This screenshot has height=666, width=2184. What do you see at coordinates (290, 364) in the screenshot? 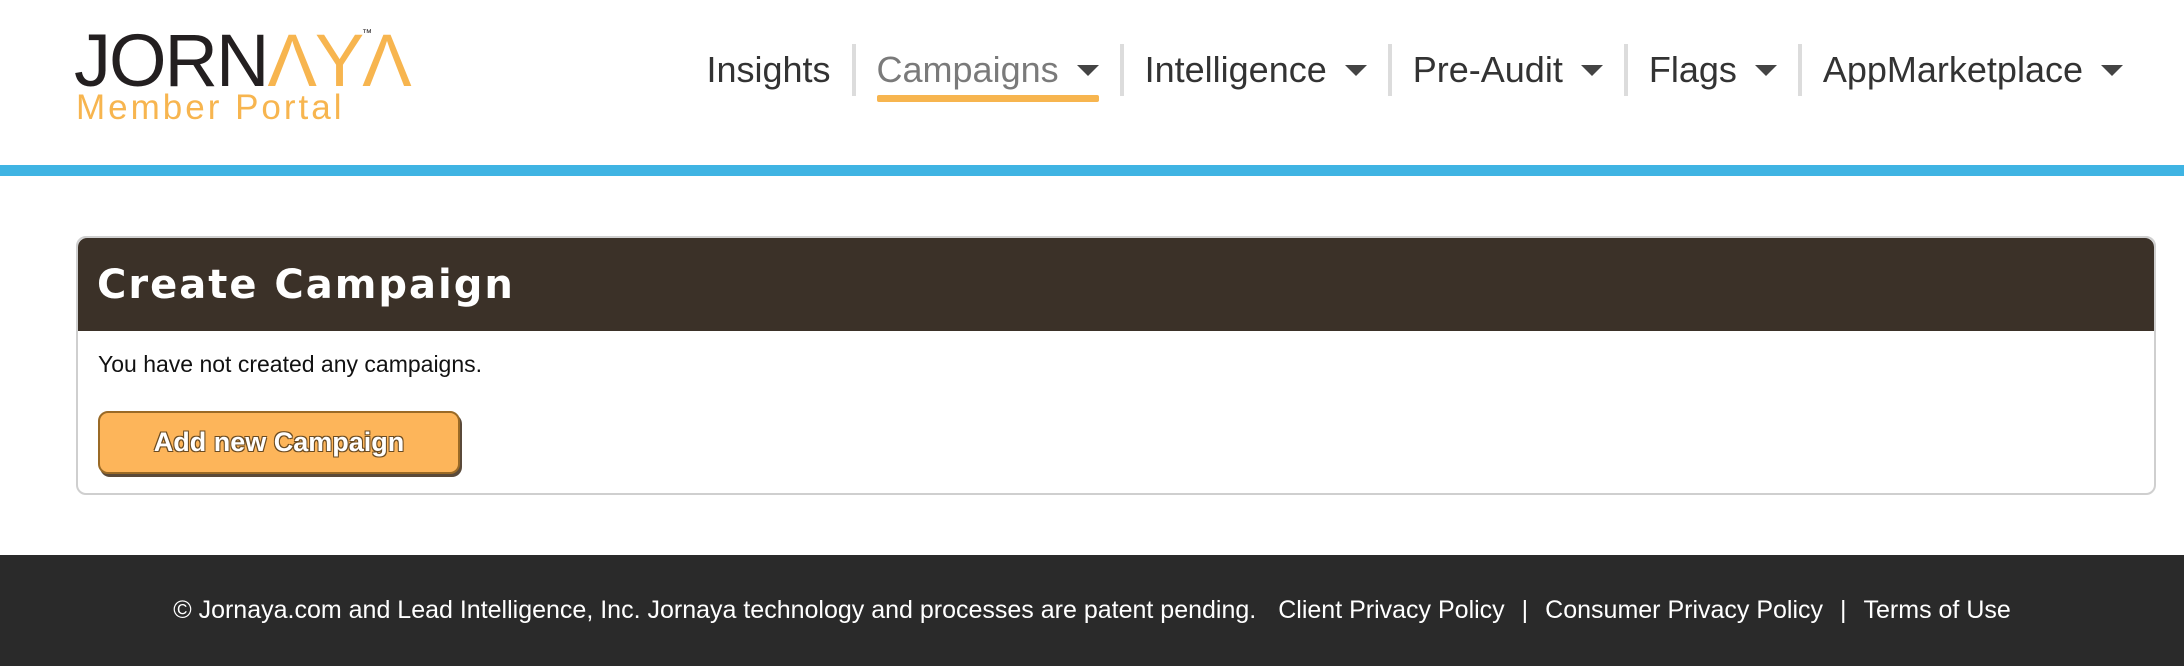
I see `empty-state-message: You have not created any campaigns.` at bounding box center [290, 364].